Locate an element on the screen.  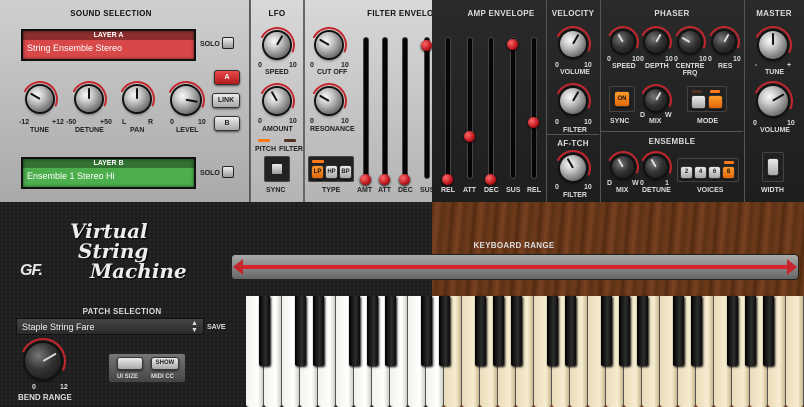
keyboard-range-high-handle is located at coordinates (792, 267).